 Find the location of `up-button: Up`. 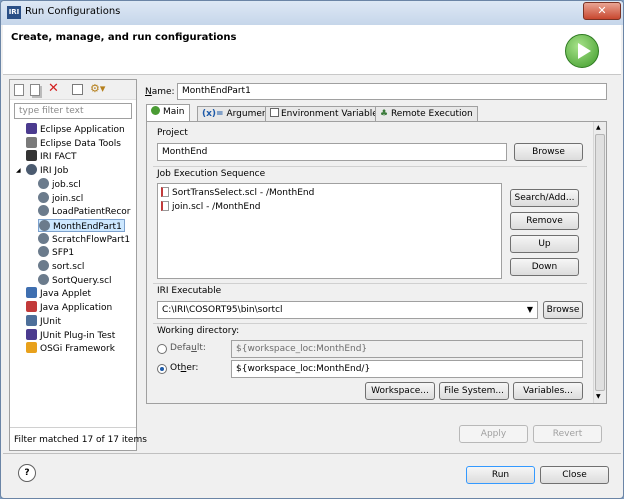

up-button: Up is located at coordinates (544, 244).